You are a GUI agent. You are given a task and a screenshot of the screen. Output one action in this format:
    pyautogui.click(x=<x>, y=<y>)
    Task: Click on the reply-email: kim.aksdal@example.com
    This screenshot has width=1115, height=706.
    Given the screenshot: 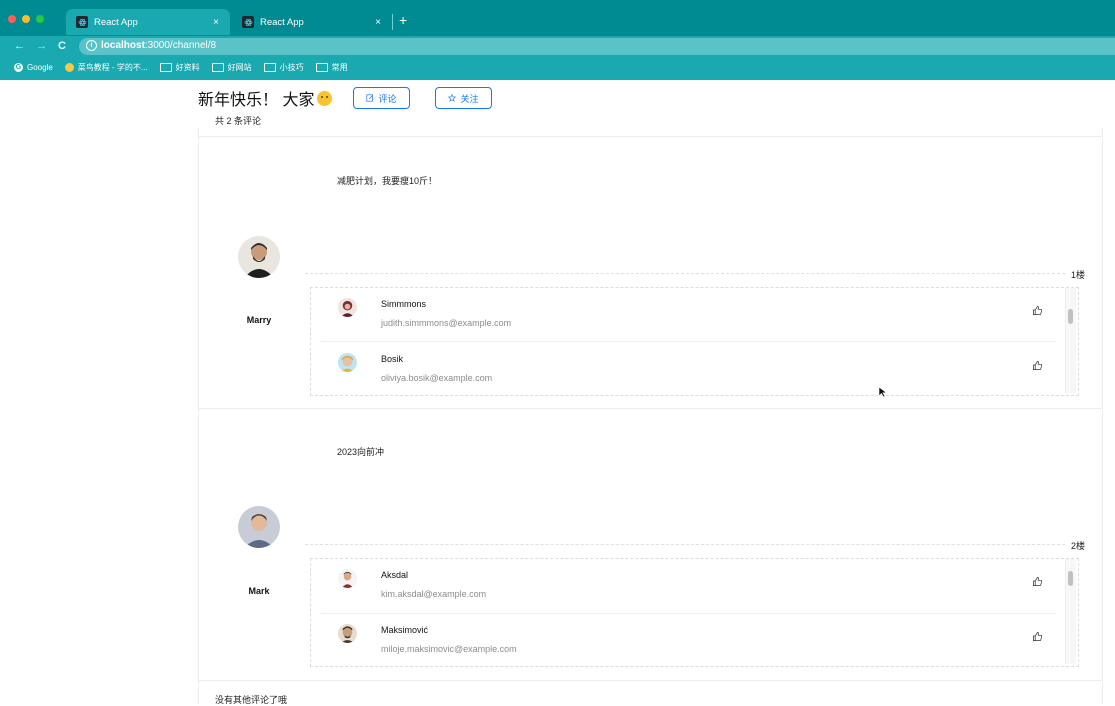 What is the action you would take?
    pyautogui.click(x=434, y=594)
    